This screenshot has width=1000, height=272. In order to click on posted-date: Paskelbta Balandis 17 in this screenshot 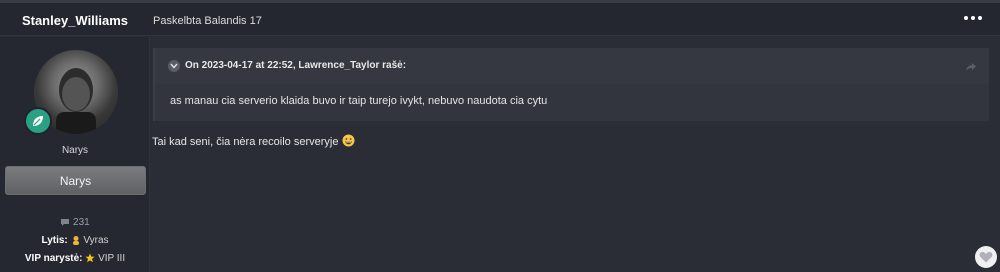, I will do `click(207, 21)`.